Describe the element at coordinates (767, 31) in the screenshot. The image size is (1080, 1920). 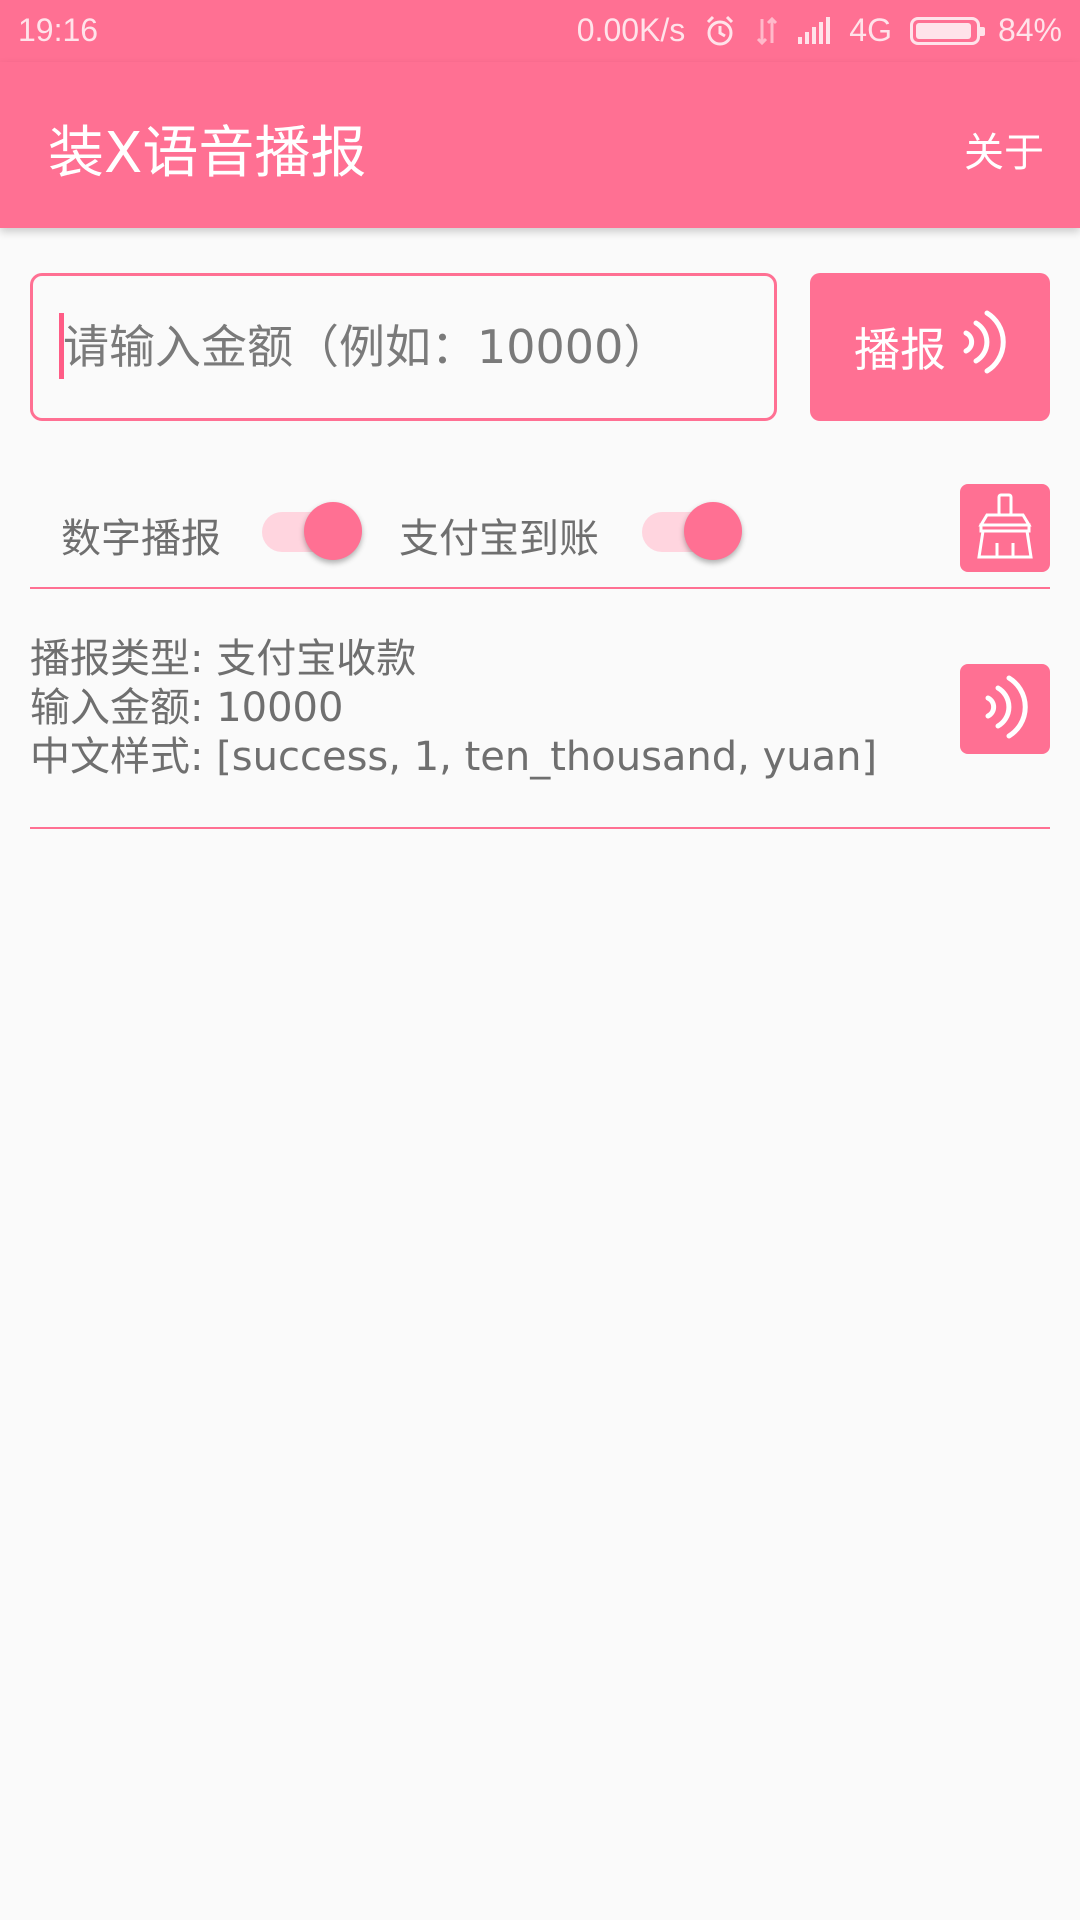
I see `data-transfer-icon` at that location.